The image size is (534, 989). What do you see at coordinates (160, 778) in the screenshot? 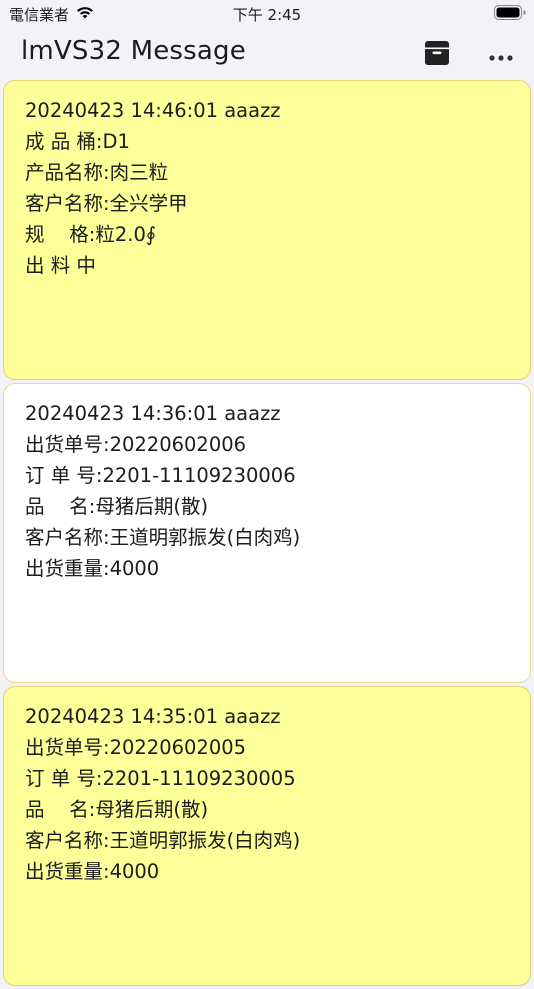
I see `message-line: 订 单 号:2201-11109230005` at bounding box center [160, 778].